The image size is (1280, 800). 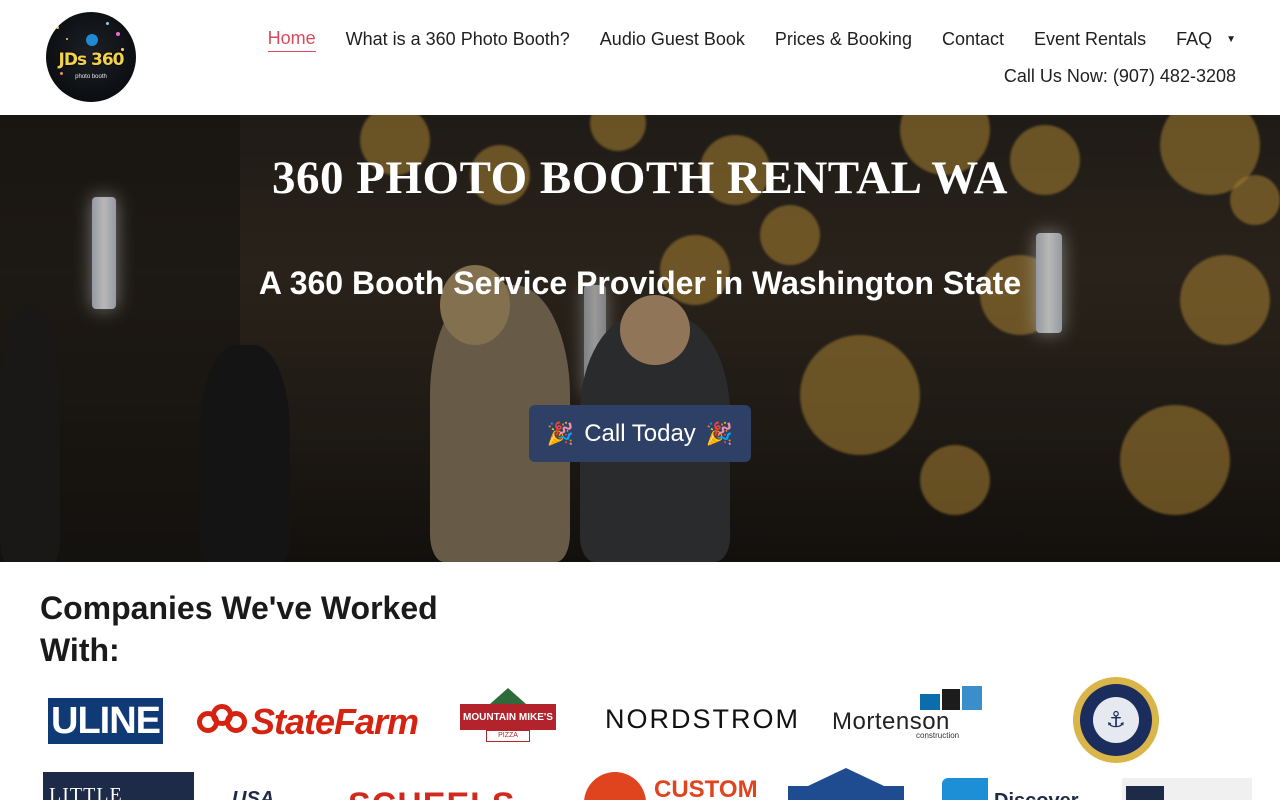 What do you see at coordinates (615, 786) in the screenshot?
I see `custom-badge-icon` at bounding box center [615, 786].